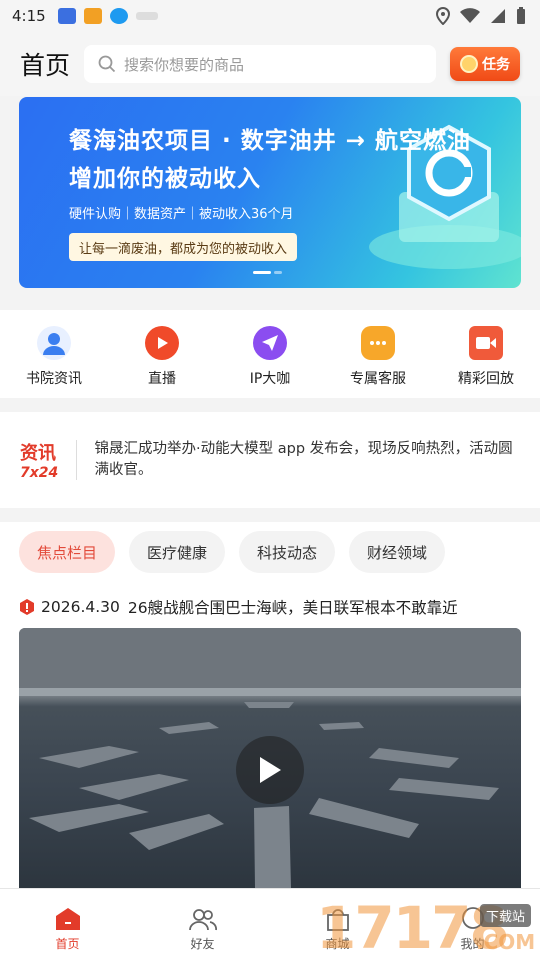 Image resolution: width=540 pixels, height=960 pixels. What do you see at coordinates (27, 607) in the screenshot?
I see `hot-icon` at bounding box center [27, 607].